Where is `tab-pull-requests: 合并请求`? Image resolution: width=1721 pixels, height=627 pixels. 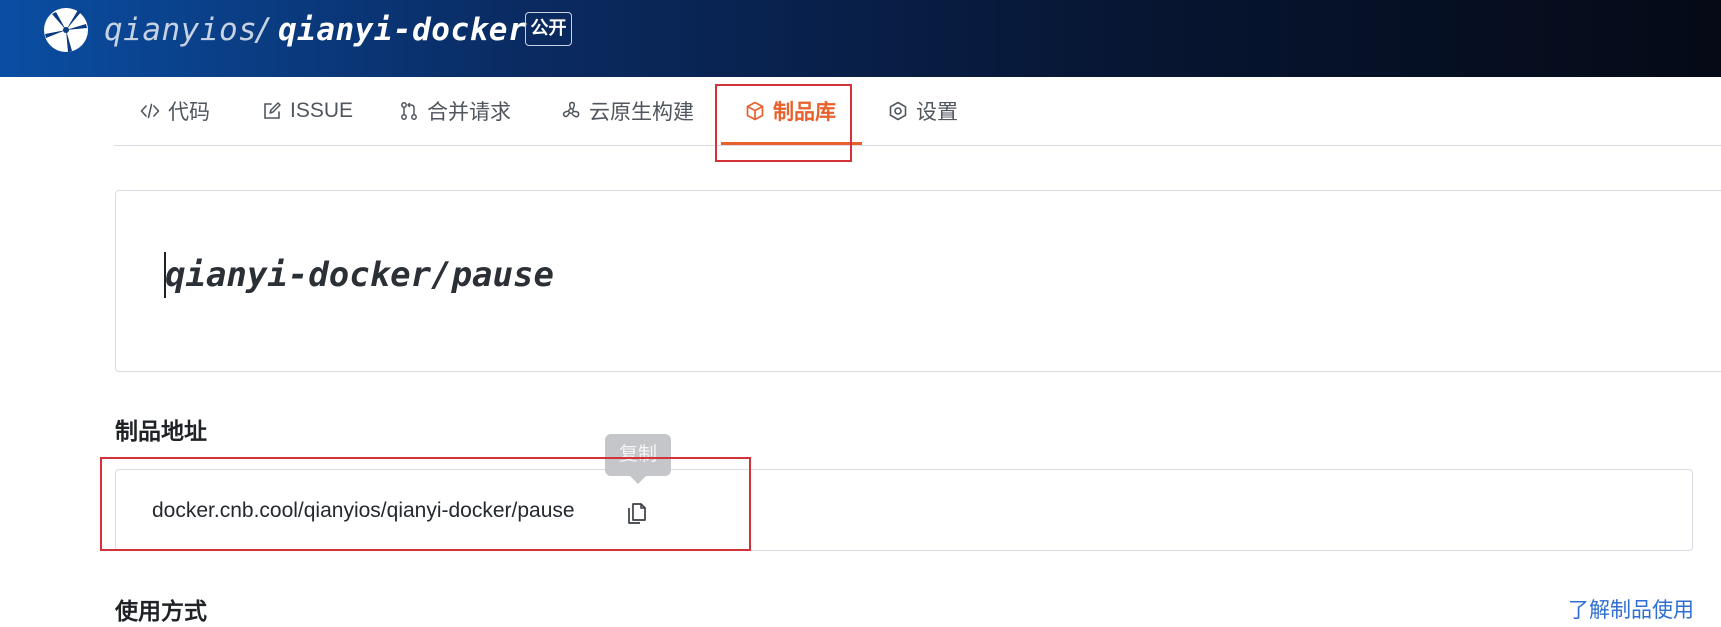
tab-pull-requests: 合并请求 is located at coordinates (455, 111).